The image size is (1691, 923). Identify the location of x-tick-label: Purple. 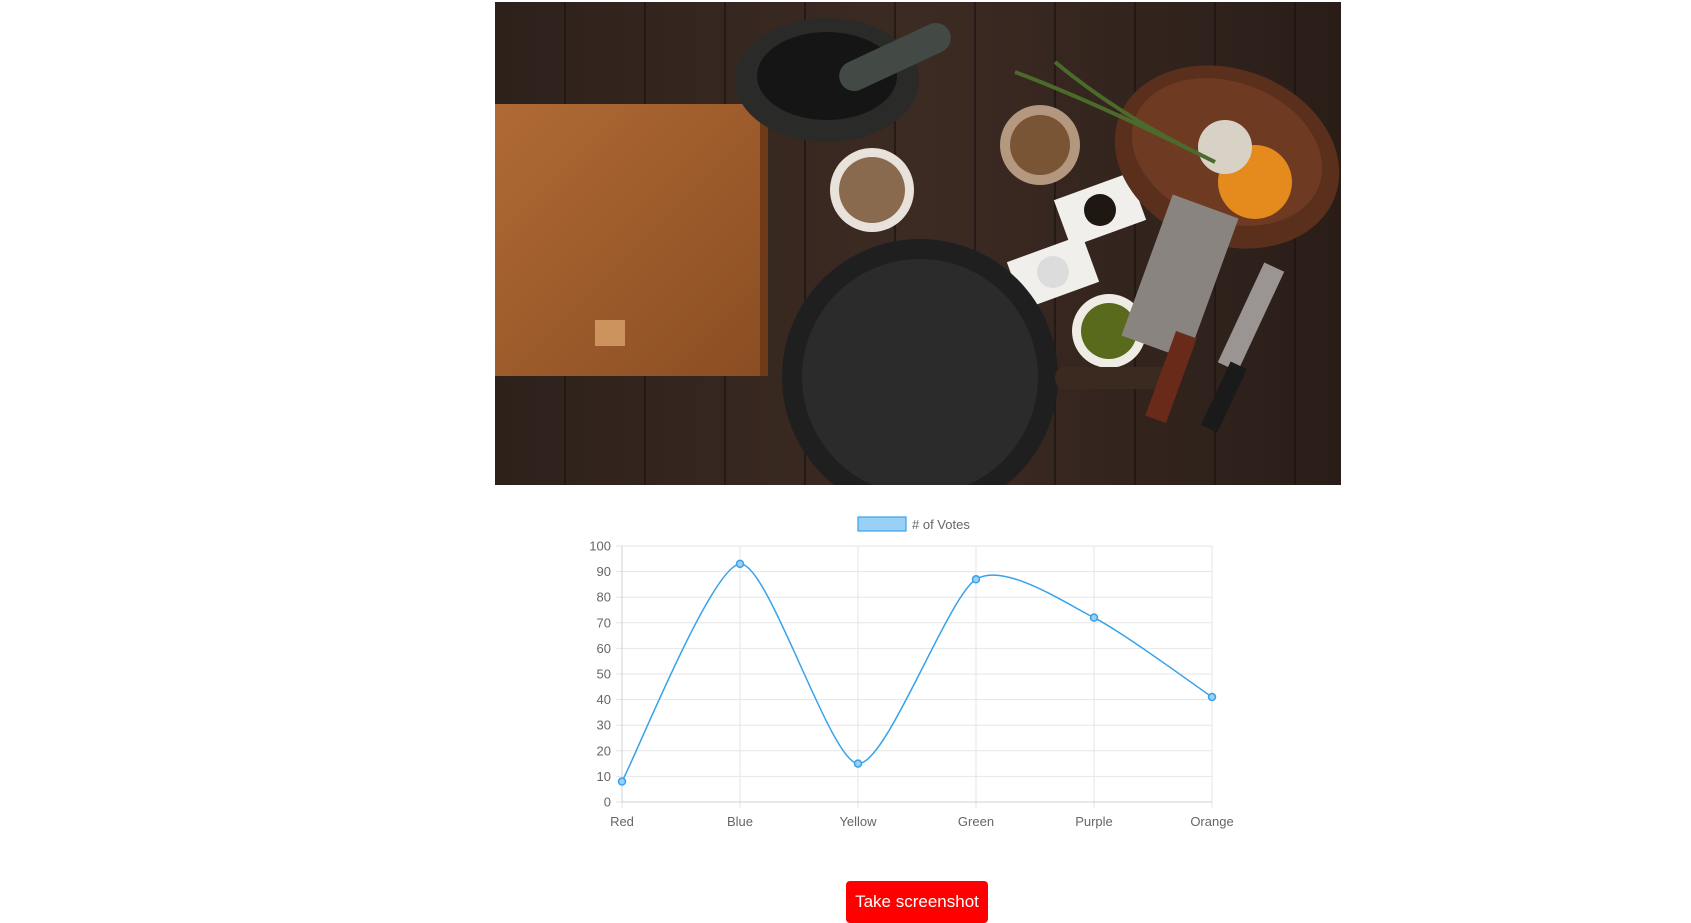
(1094, 821).